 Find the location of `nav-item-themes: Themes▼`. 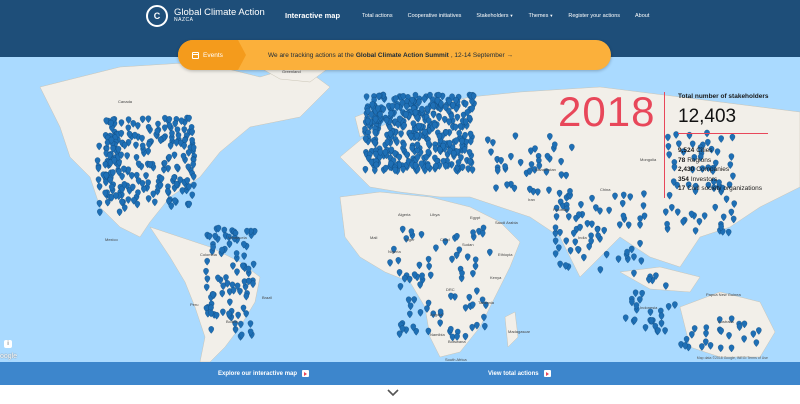

nav-item-themes: Themes▼ is located at coordinates (541, 16).